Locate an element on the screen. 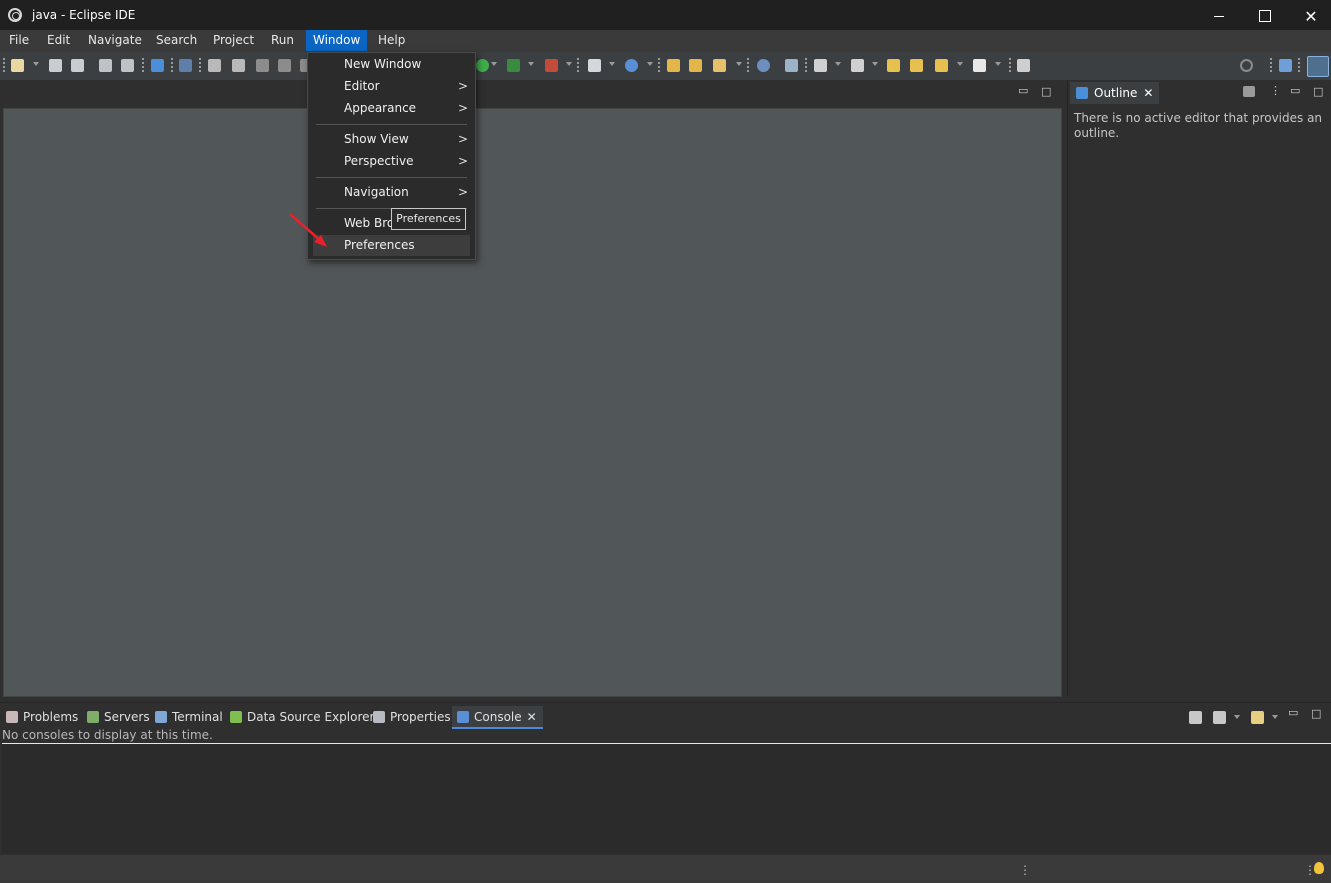 The image size is (1331, 883). display-console-icon is located at coordinates (1219, 717).